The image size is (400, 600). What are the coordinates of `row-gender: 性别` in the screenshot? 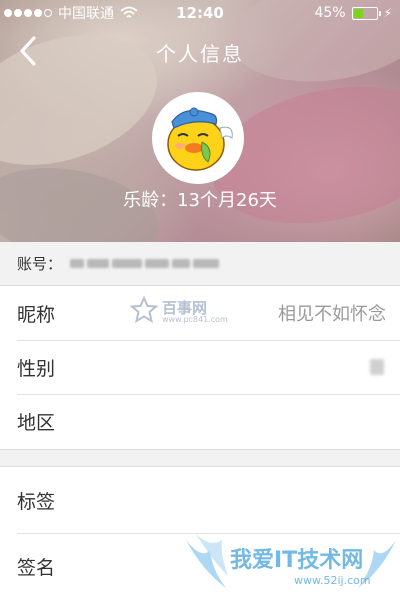 It's located at (200, 367).